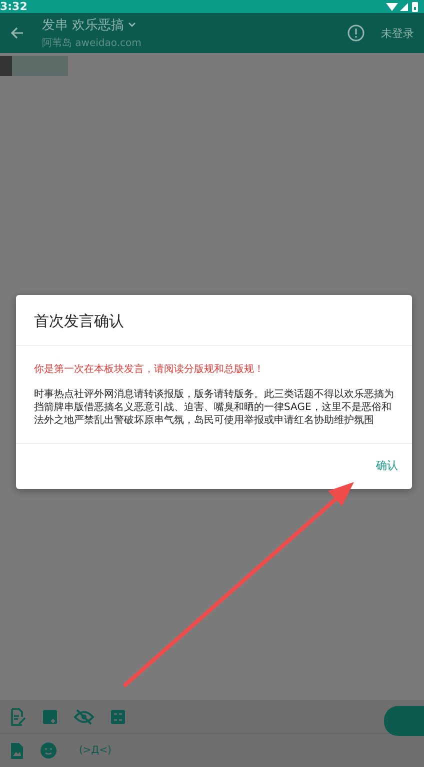 The height and width of the screenshot is (767, 424). What do you see at coordinates (118, 716) in the screenshot?
I see `list-icon` at bounding box center [118, 716].